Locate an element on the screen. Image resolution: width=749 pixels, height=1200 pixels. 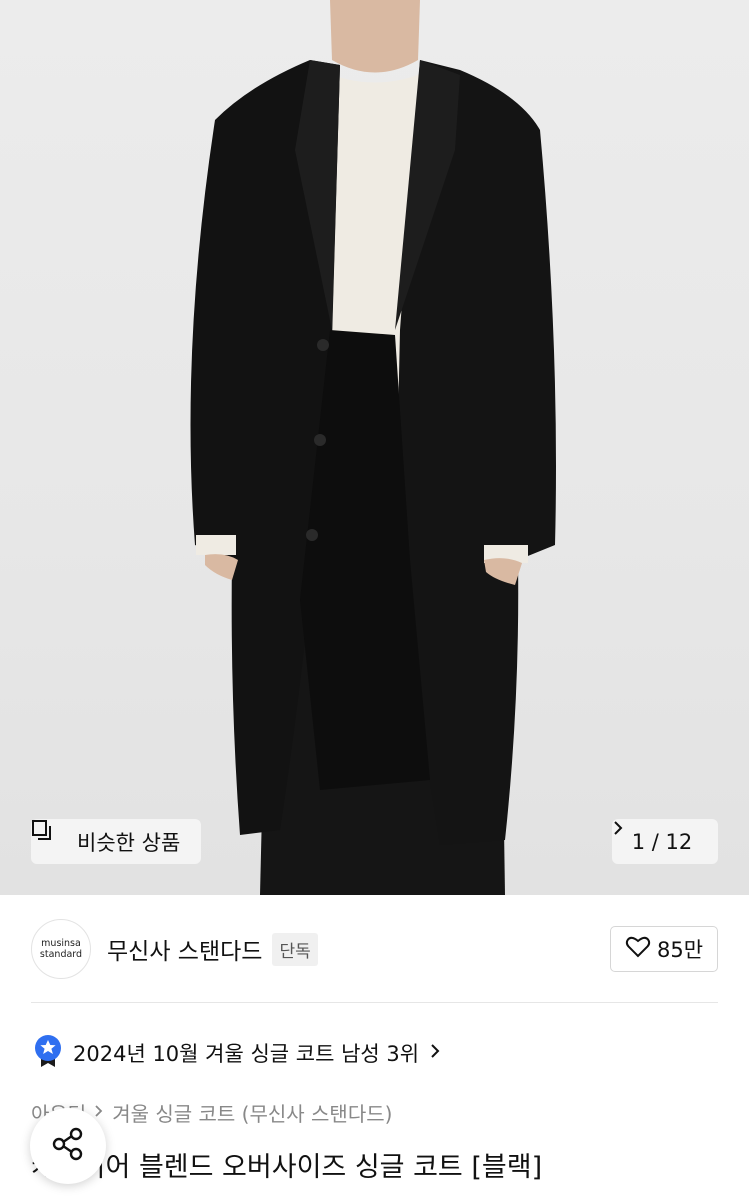
product-title: 캐시미어 블렌드 오버사이즈 싱글 코트 [블랙] is located at coordinates (287, 1167).